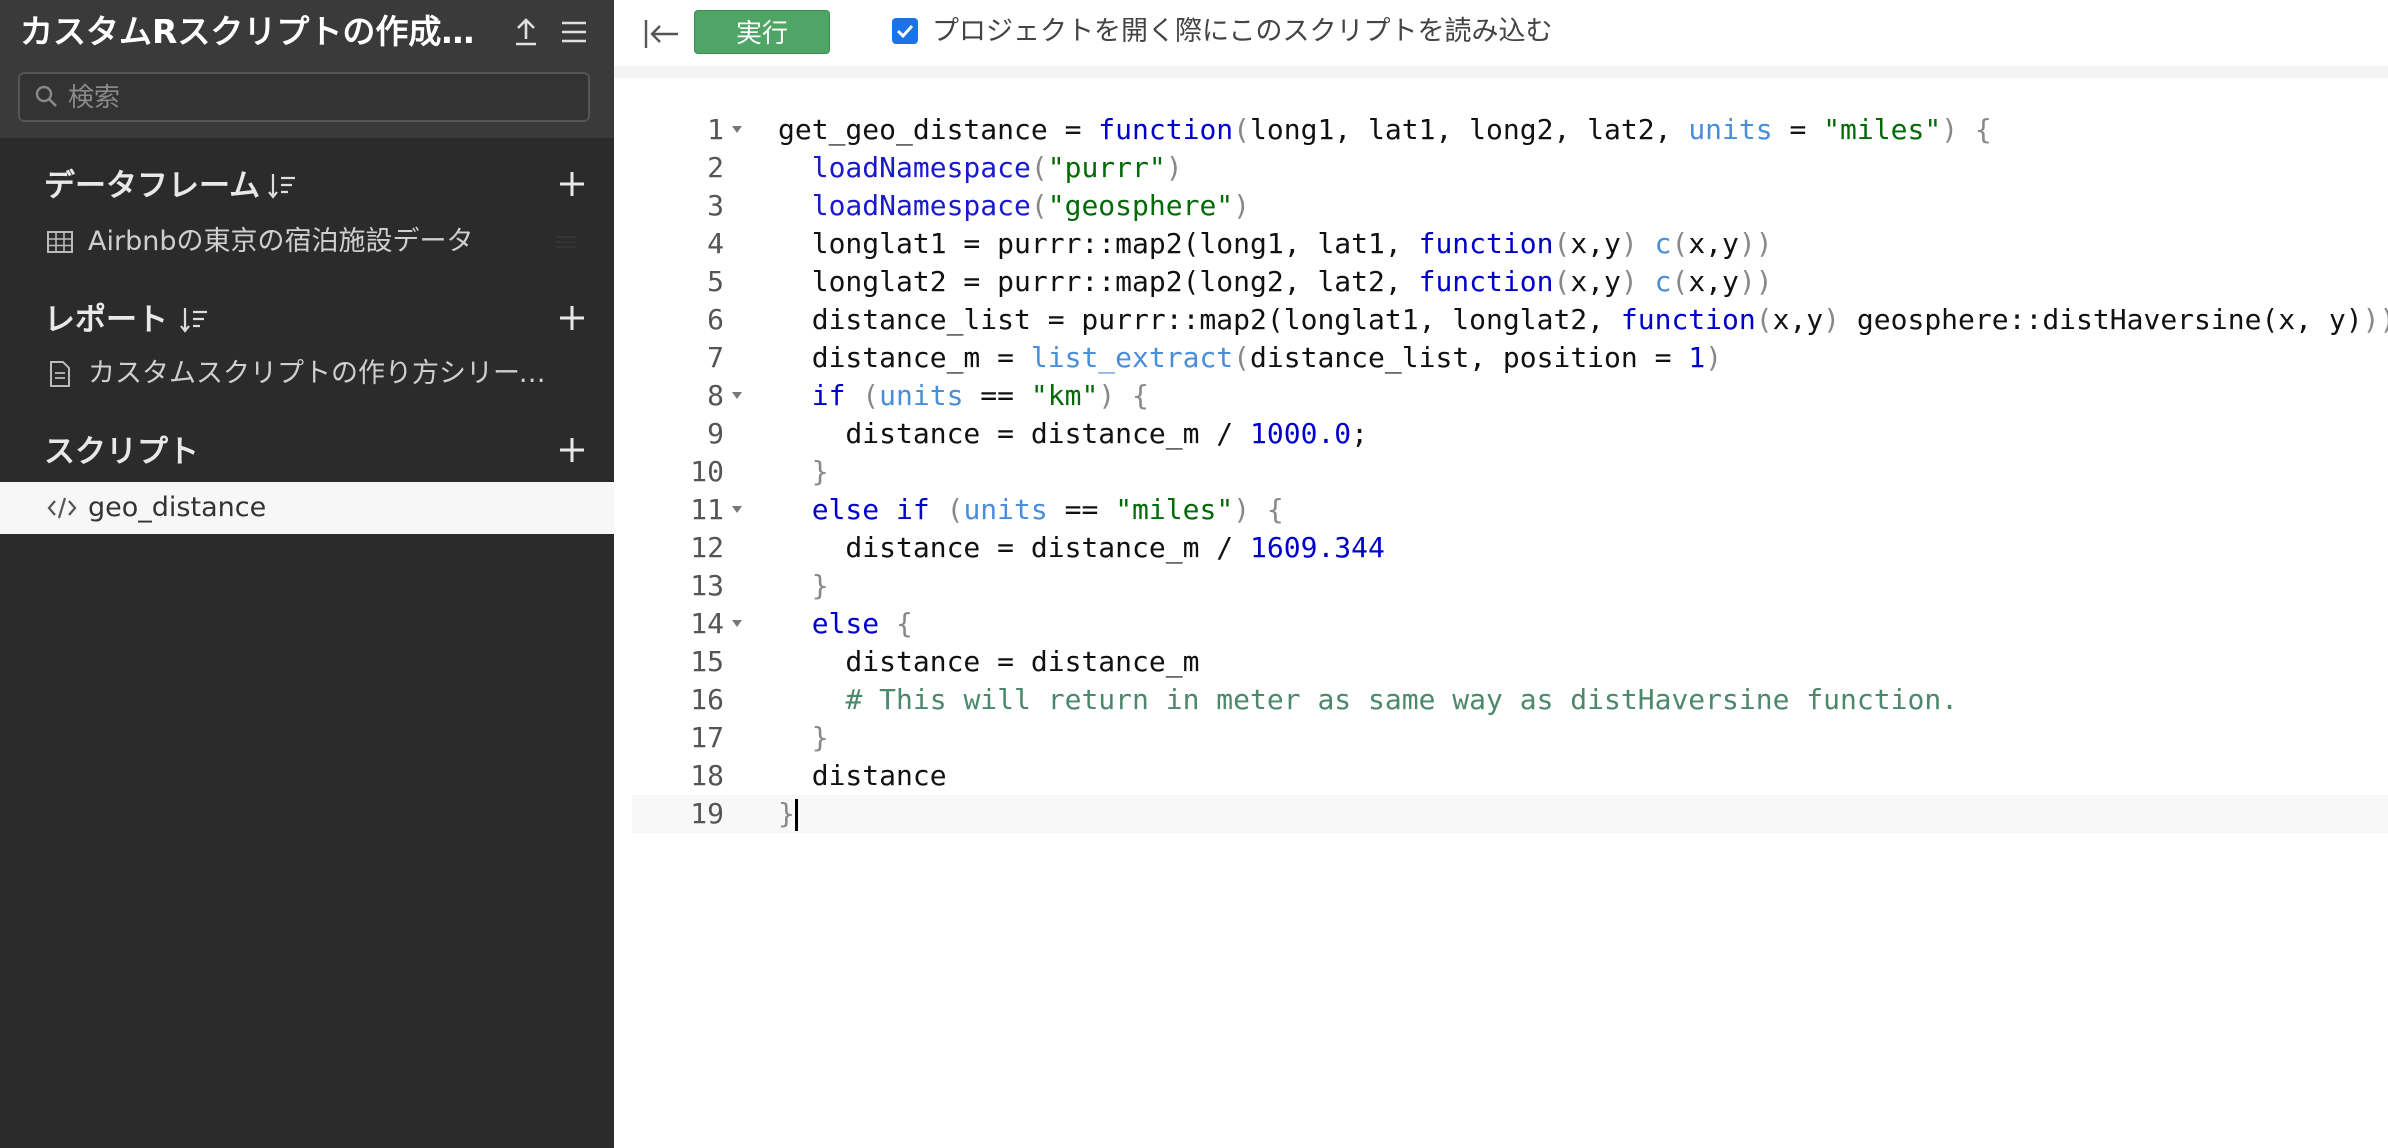 Image resolution: width=2388 pixels, height=1148 pixels. Describe the element at coordinates (715, 205) in the screenshot. I see `line-number: 3` at that location.